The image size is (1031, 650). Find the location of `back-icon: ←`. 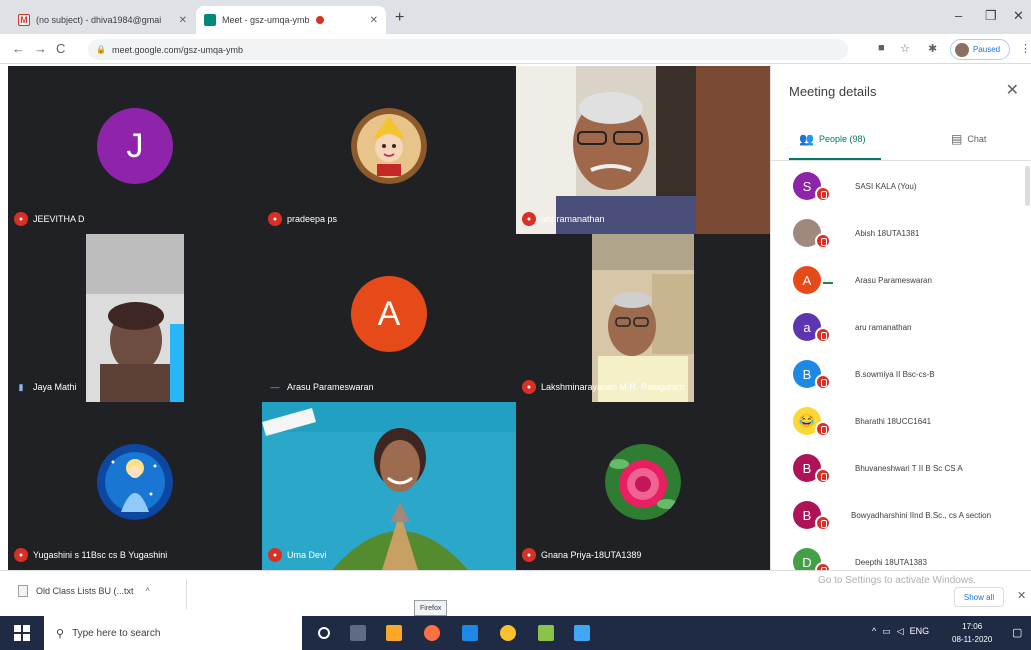

back-icon: ← is located at coordinates (18, 48).